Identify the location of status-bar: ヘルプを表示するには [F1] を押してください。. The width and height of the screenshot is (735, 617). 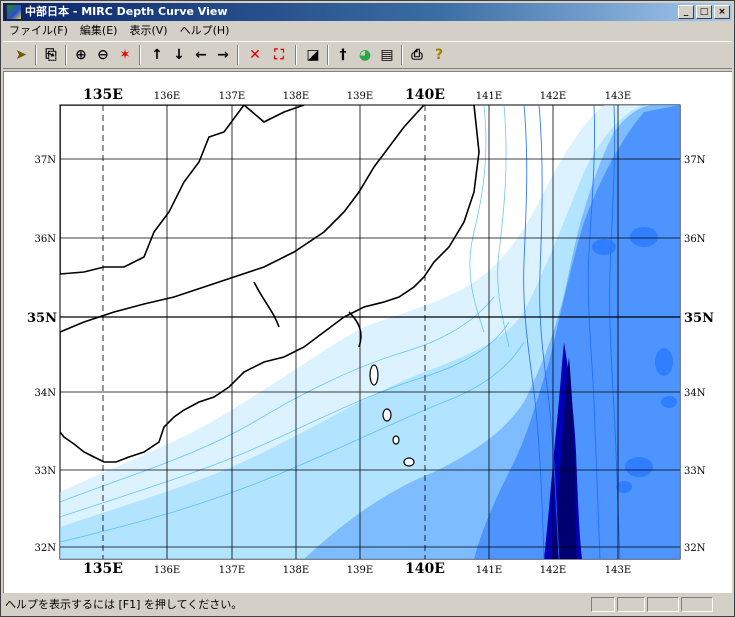
(367, 604).